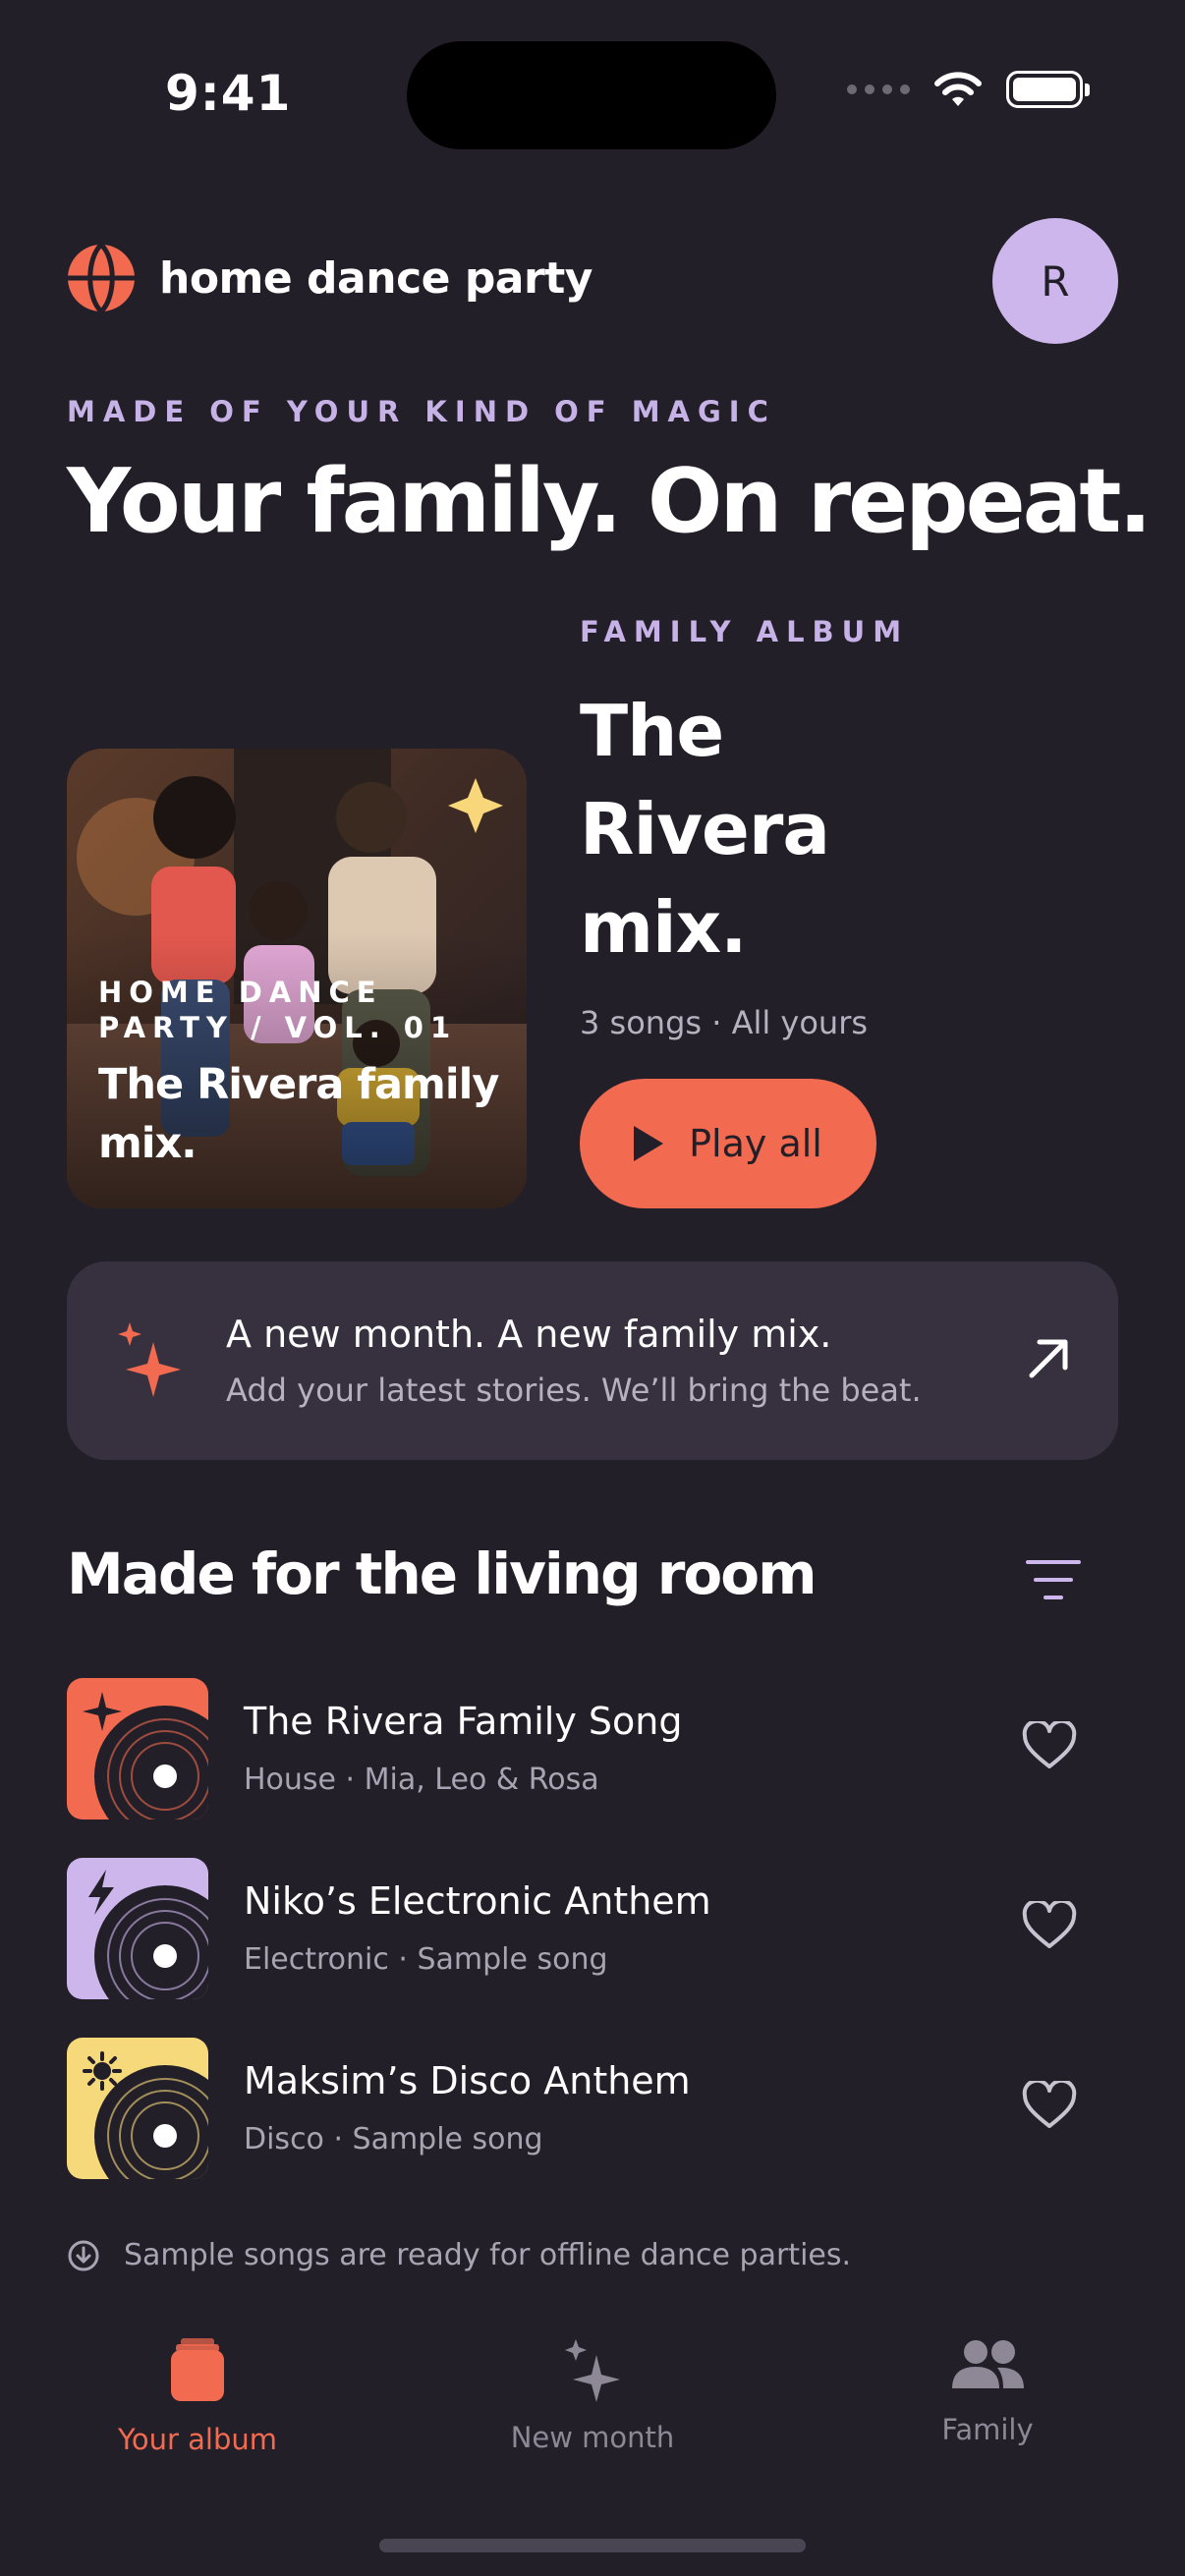 The image size is (1185, 2576). I want to click on tab-family: Family, so click(988, 2387).